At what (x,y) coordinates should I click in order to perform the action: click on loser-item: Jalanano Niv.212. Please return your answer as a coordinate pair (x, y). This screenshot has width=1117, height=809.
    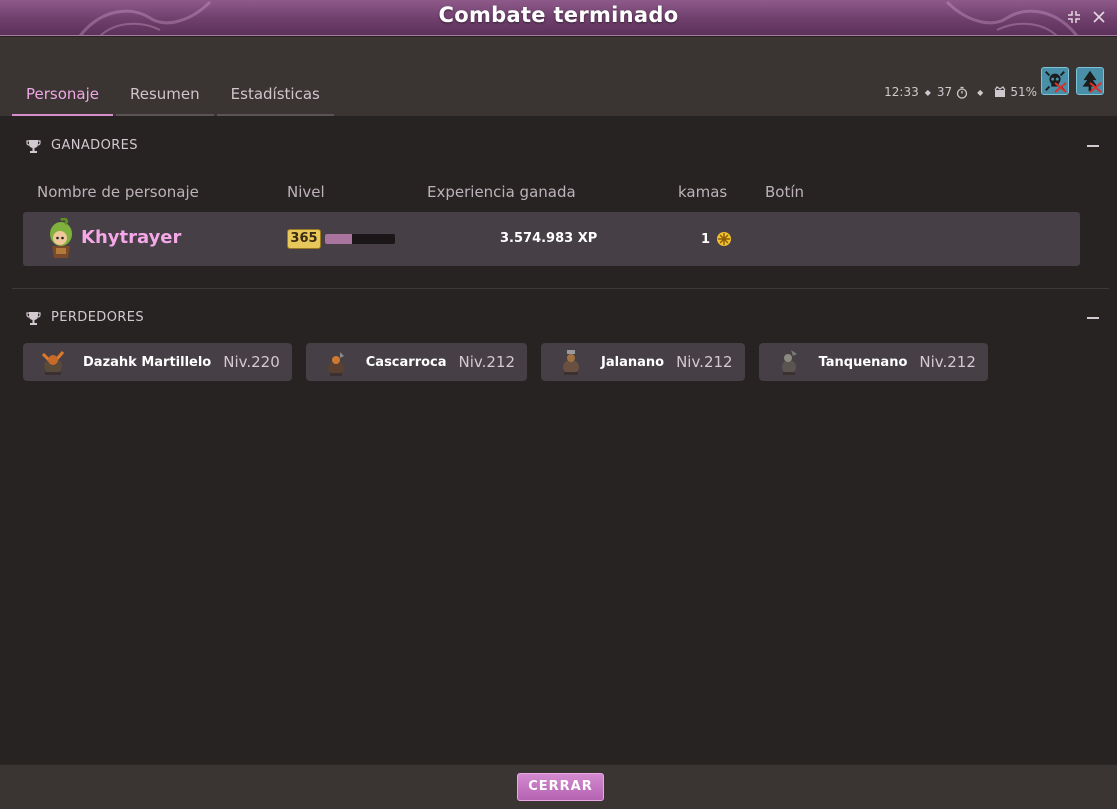
    Looking at the image, I should click on (643, 362).